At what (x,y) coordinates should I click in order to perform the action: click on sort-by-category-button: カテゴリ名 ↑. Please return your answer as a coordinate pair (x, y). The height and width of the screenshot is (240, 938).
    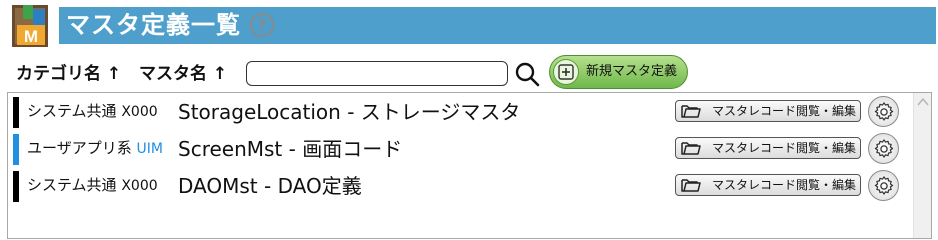
    Looking at the image, I should click on (68, 74).